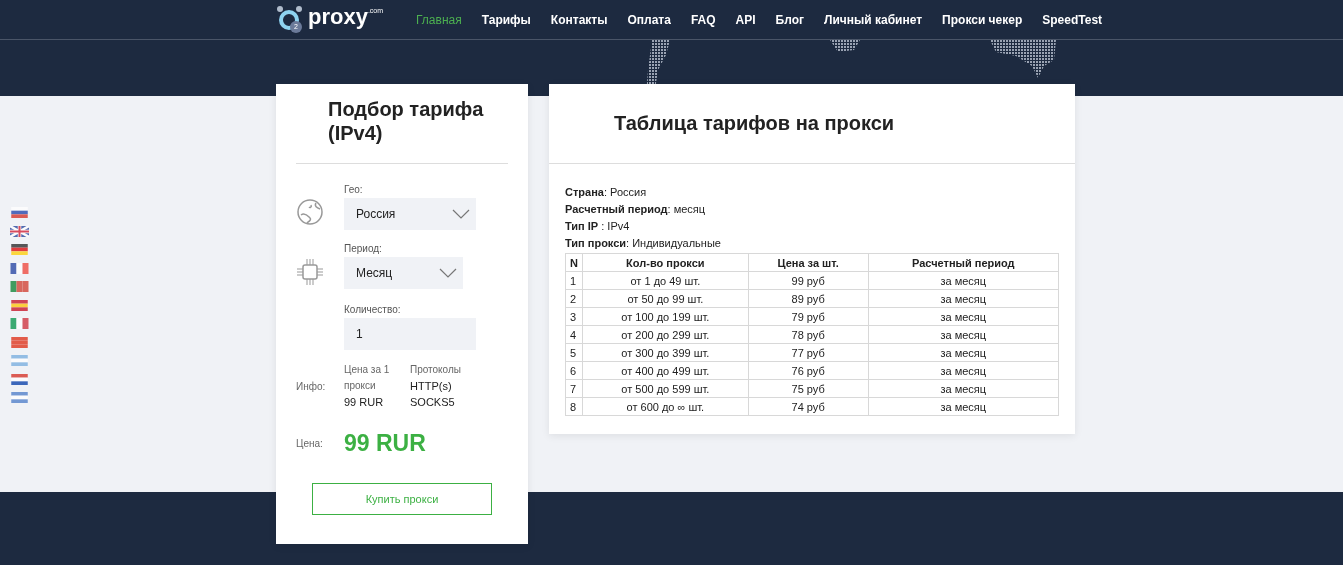  Describe the element at coordinates (982, 19) in the screenshot. I see `nav-link: Прокси чекер` at that location.